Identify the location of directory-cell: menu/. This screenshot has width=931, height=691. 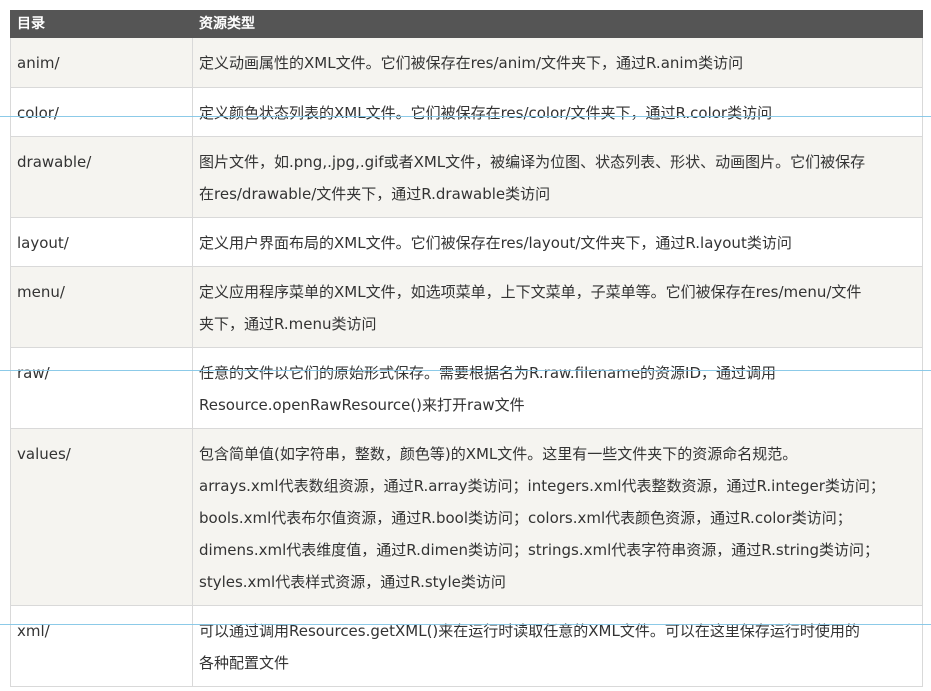
(101, 307).